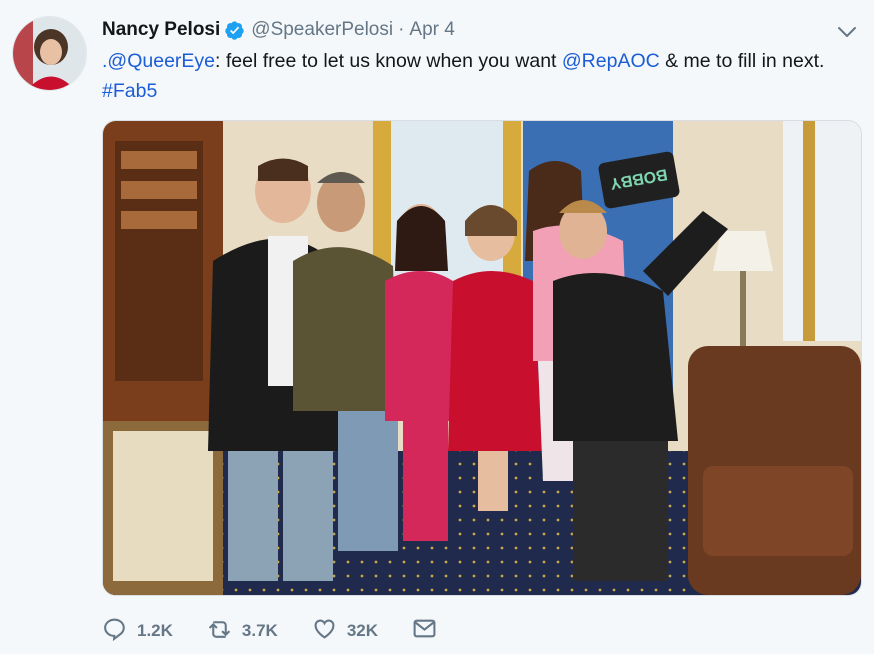 This screenshot has height=654, width=874. Describe the element at coordinates (155, 630) in the screenshot. I see `reply-count: 1.2K` at that location.